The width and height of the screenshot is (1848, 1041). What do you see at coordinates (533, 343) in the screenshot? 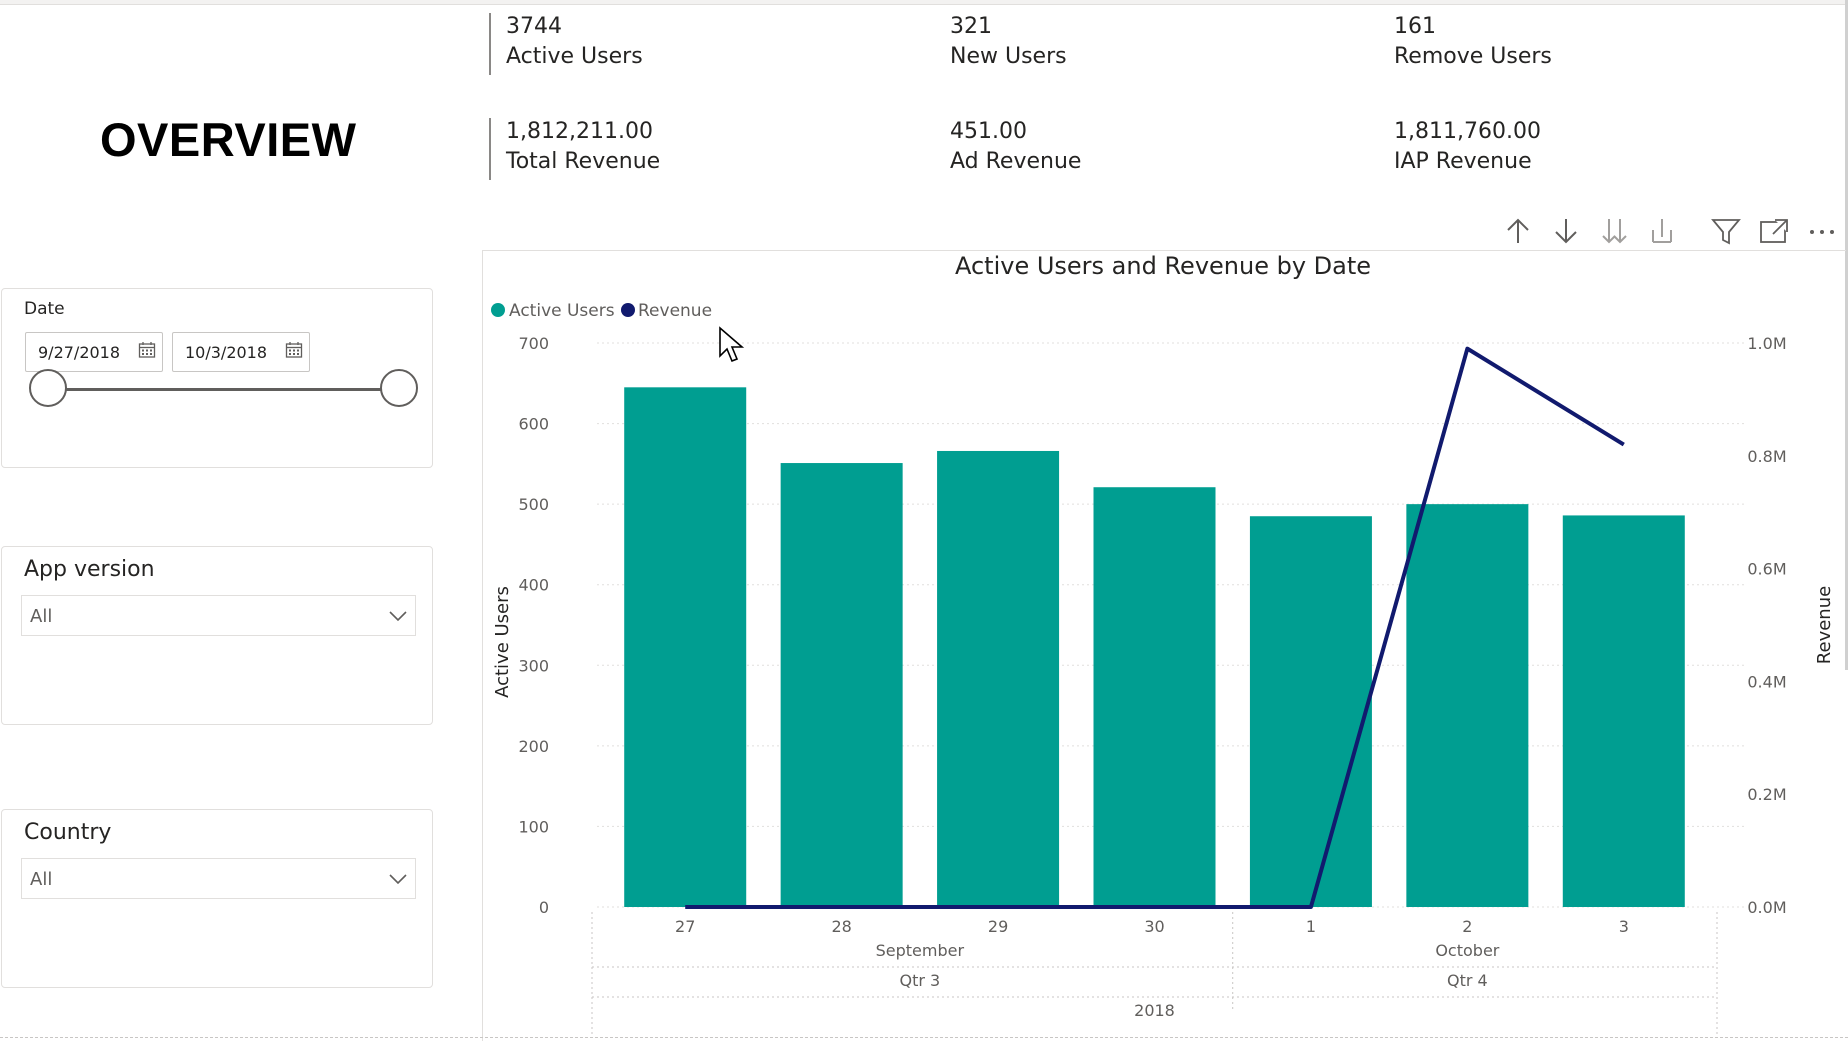
I see `y-tick-label: 700` at bounding box center [533, 343].